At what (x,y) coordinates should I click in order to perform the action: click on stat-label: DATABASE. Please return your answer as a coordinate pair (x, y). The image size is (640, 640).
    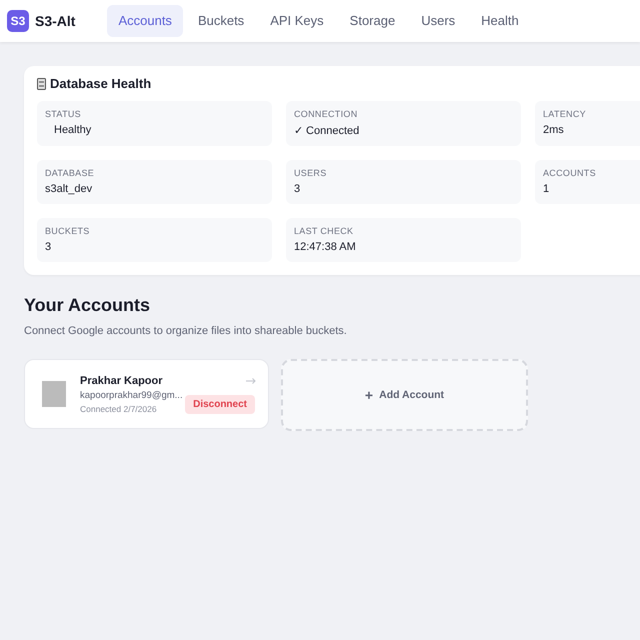
    Looking at the image, I should click on (70, 173).